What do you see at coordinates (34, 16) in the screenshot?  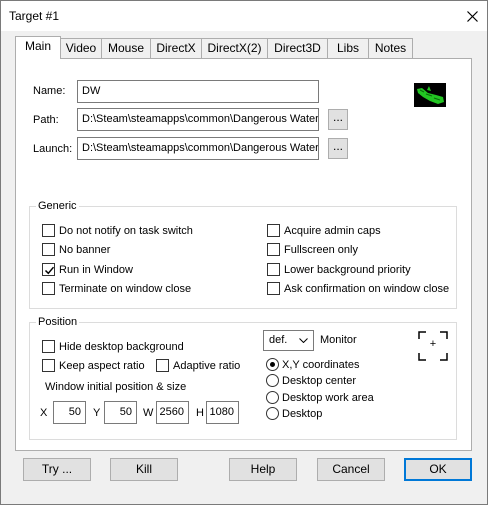 I see `window-title: Target #1` at bounding box center [34, 16].